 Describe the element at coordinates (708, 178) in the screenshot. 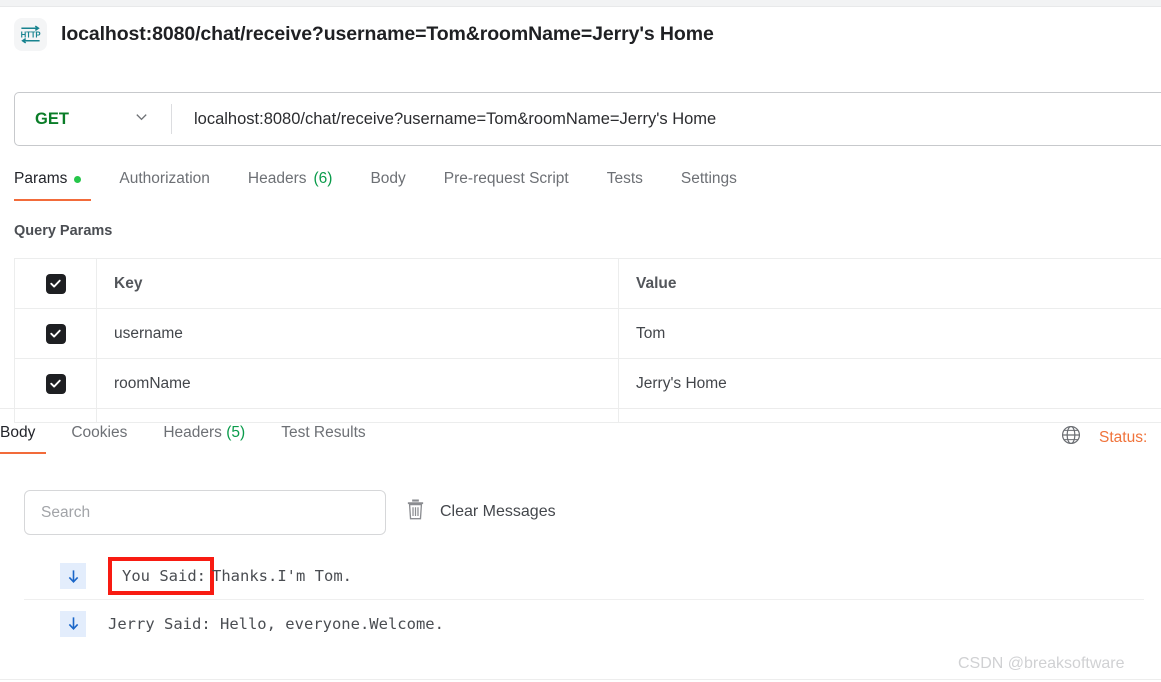

I see `tab-settings-label: Settings` at that location.